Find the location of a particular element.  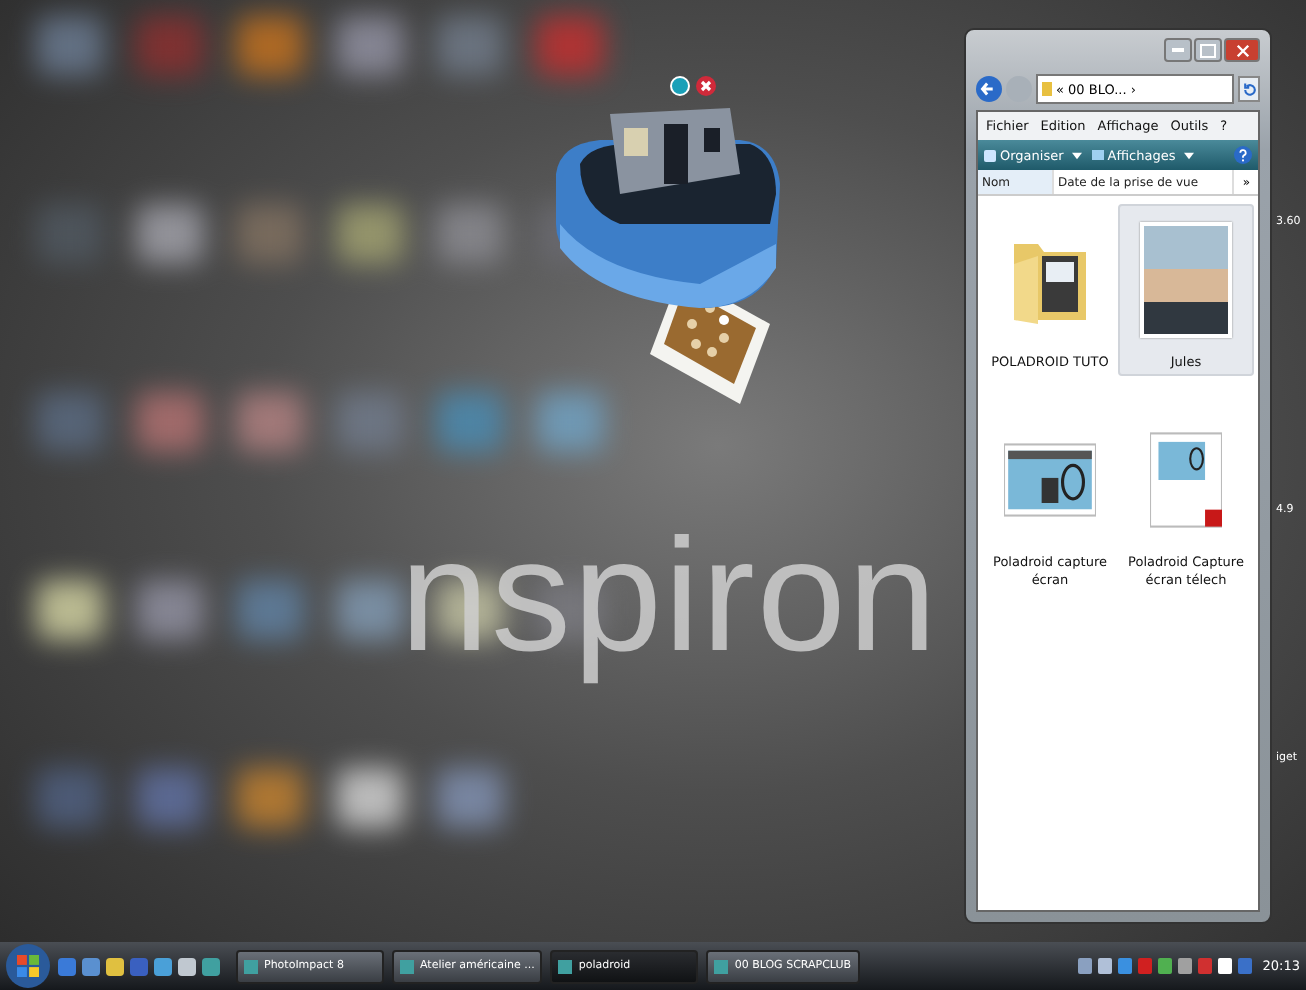

refresh-icon is located at coordinates (1249, 89).